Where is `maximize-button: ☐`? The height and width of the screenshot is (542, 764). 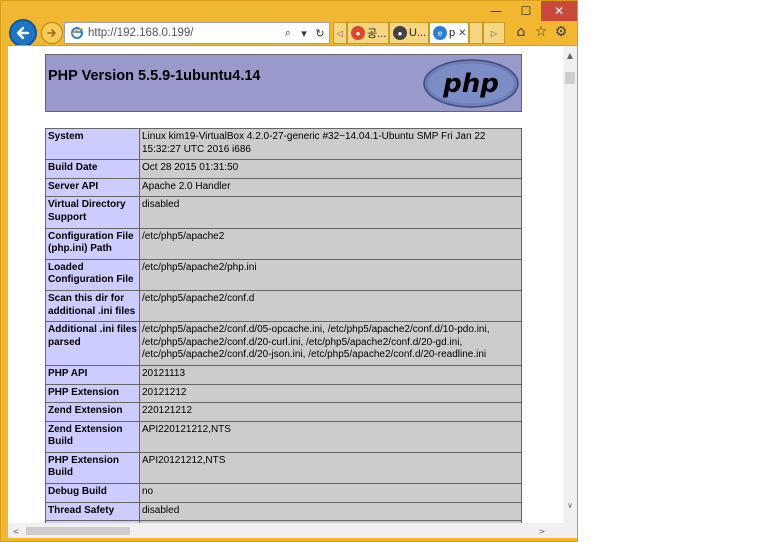 maximize-button: ☐ is located at coordinates (526, 11).